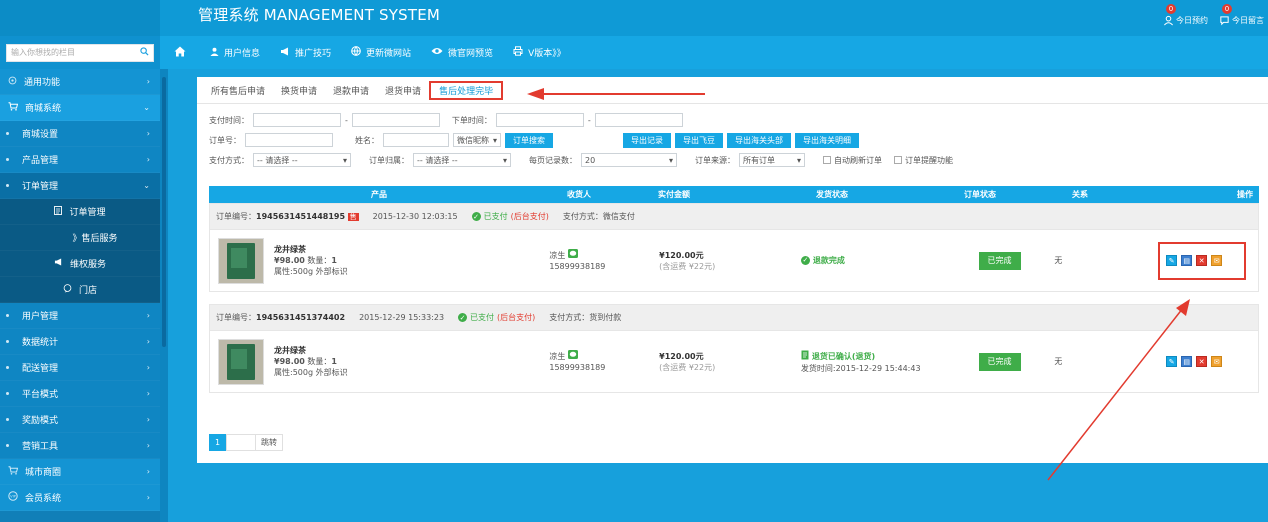 The height and width of the screenshot is (522, 1268). Describe the element at coordinates (80, 446) in the screenshot. I see `sidebar-item-marketing: 营销工具 ›` at that location.